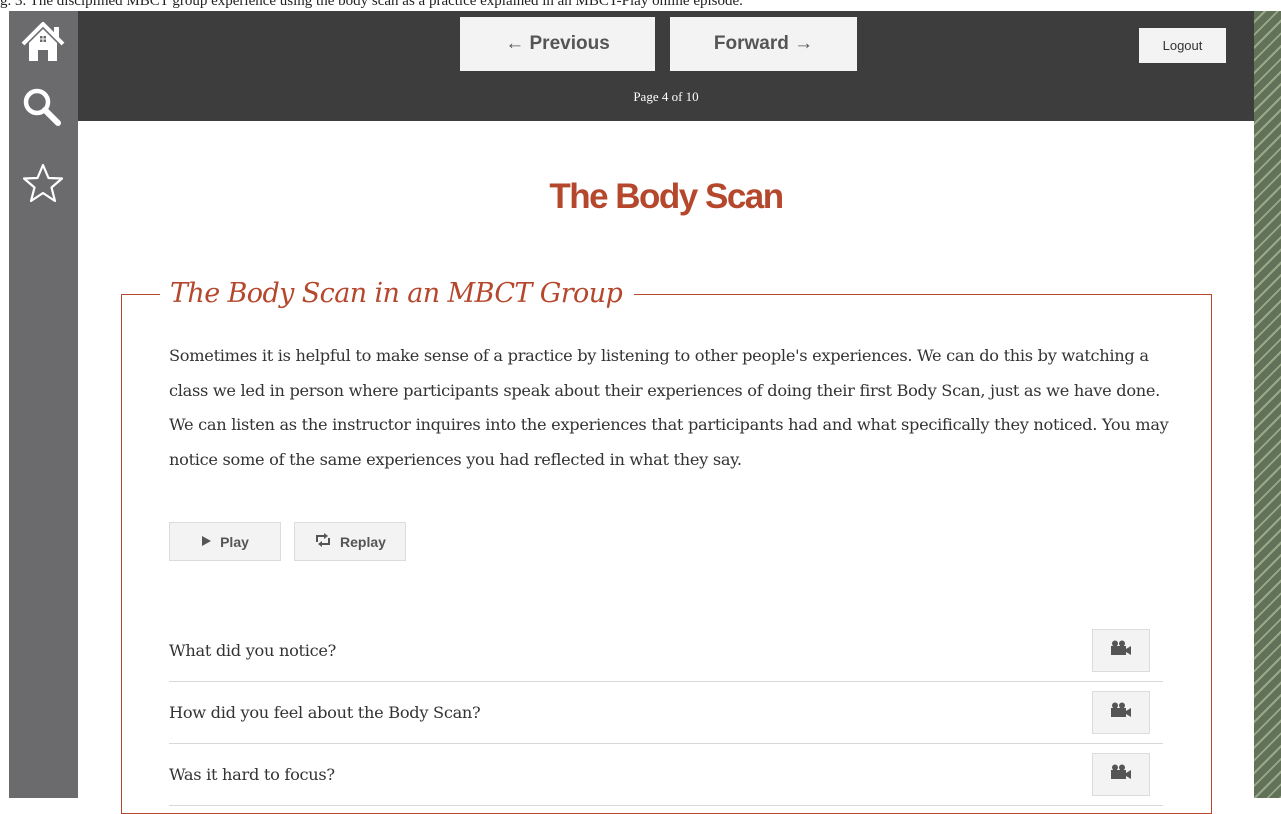 This screenshot has height=814, width=1281. What do you see at coordinates (325, 712) in the screenshot?
I see `question-text: How did you feel about the Body Scan?` at bounding box center [325, 712].